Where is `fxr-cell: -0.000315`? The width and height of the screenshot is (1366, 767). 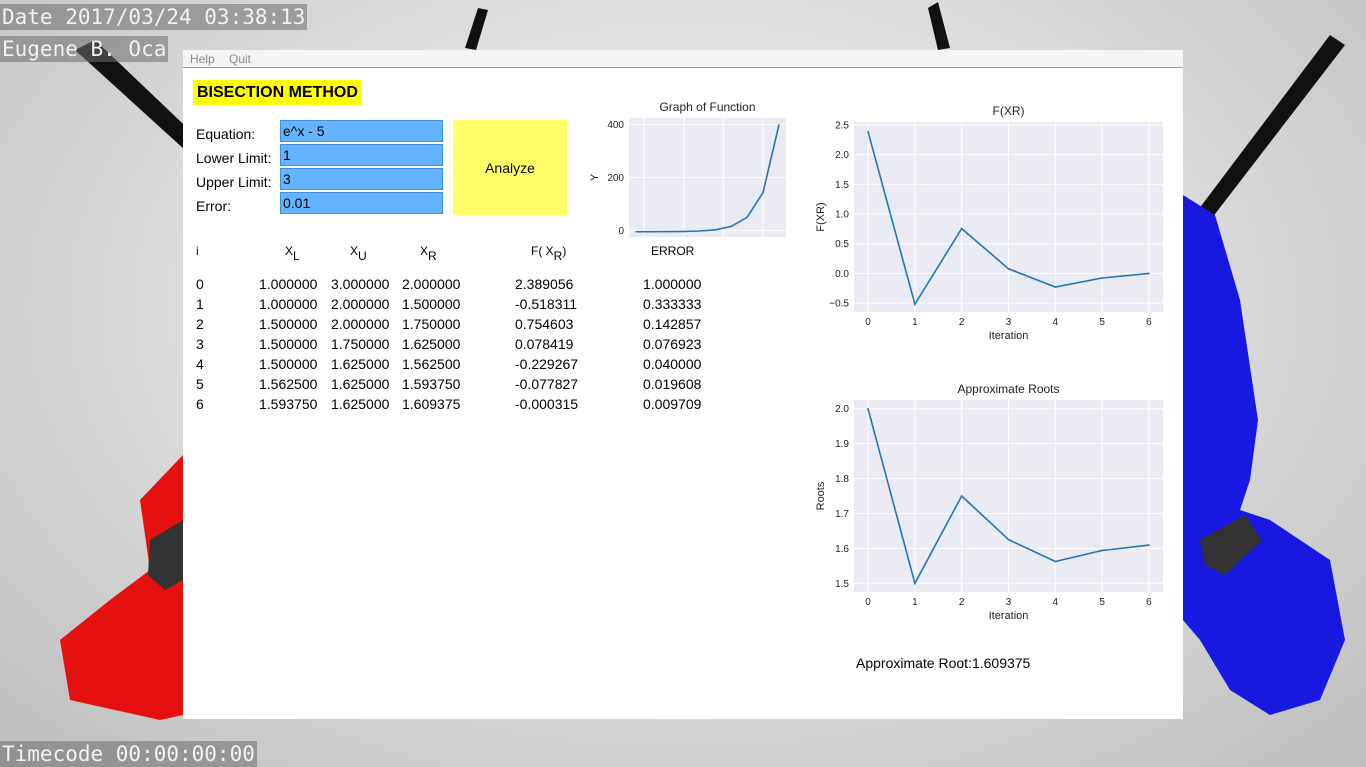
fxr-cell: -0.000315 is located at coordinates (547, 404).